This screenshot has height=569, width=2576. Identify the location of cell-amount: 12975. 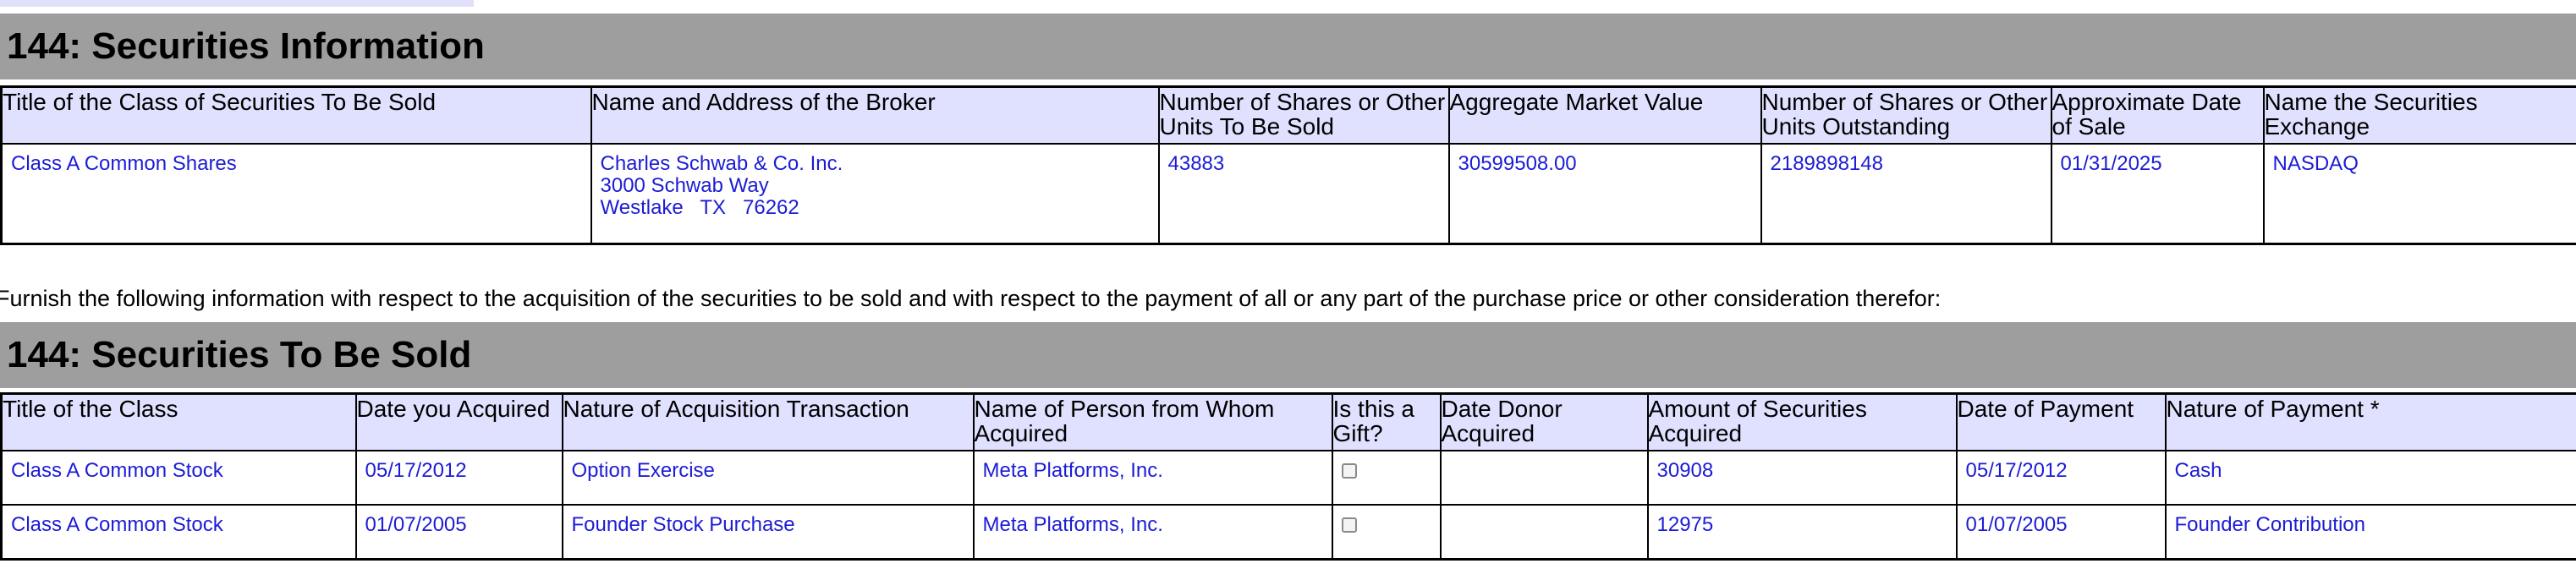
(1802, 532).